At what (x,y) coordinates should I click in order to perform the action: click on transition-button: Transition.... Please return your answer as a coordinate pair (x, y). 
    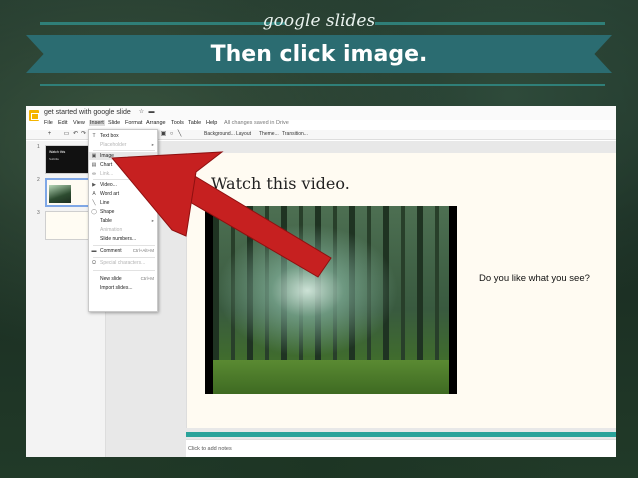
    Looking at the image, I should click on (295, 134).